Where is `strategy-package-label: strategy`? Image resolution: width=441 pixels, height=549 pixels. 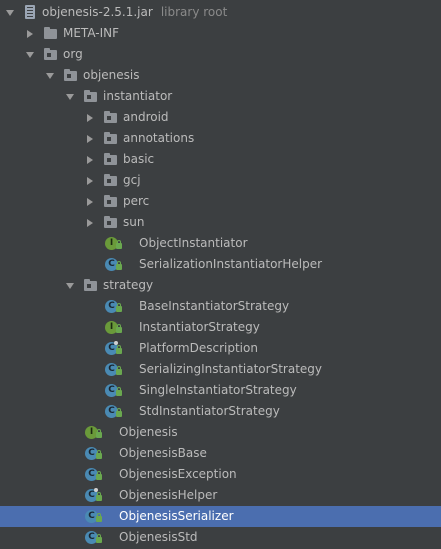
strategy-package-label: strategy is located at coordinates (128, 285).